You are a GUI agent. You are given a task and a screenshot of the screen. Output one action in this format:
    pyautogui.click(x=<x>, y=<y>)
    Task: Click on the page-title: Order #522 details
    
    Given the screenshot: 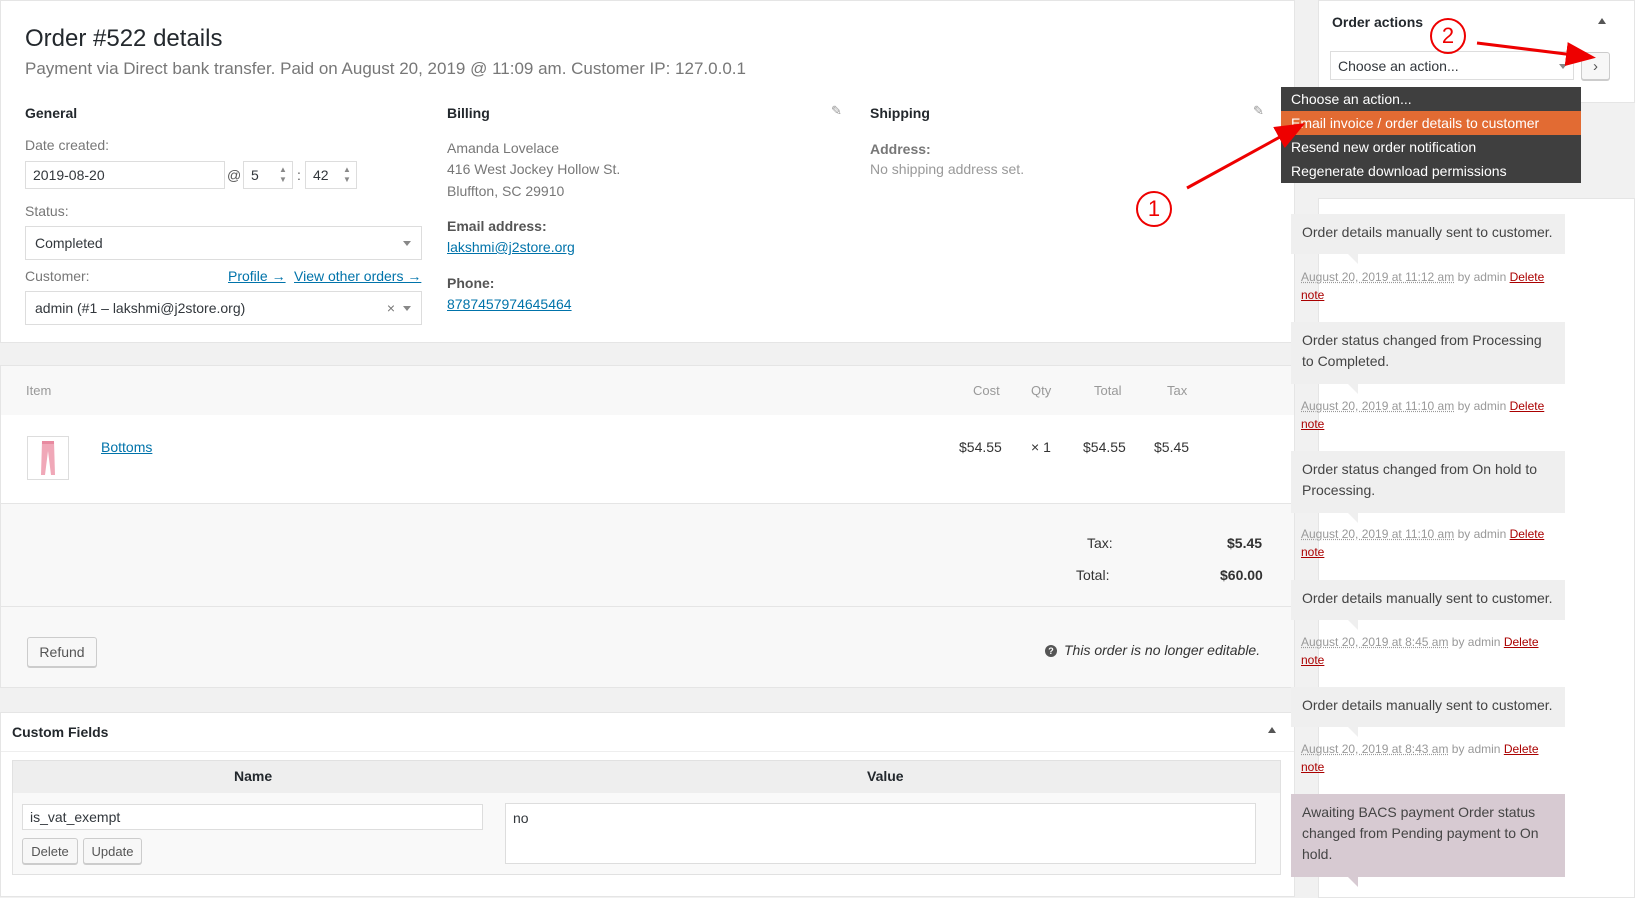 What is the action you would take?
    pyautogui.click(x=123, y=39)
    